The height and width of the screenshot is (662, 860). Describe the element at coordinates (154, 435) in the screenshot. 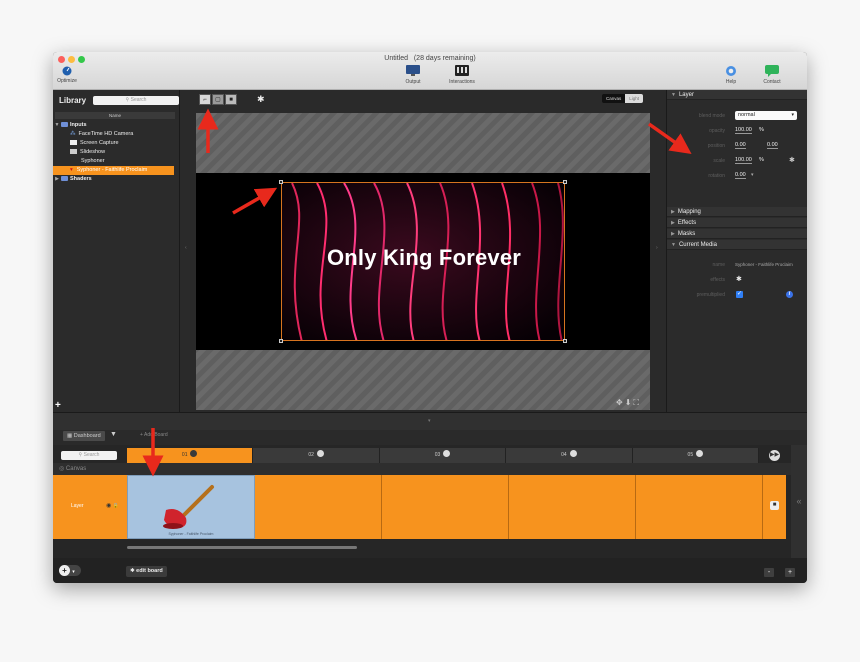

I see `add-board-button: + Add Board` at that location.